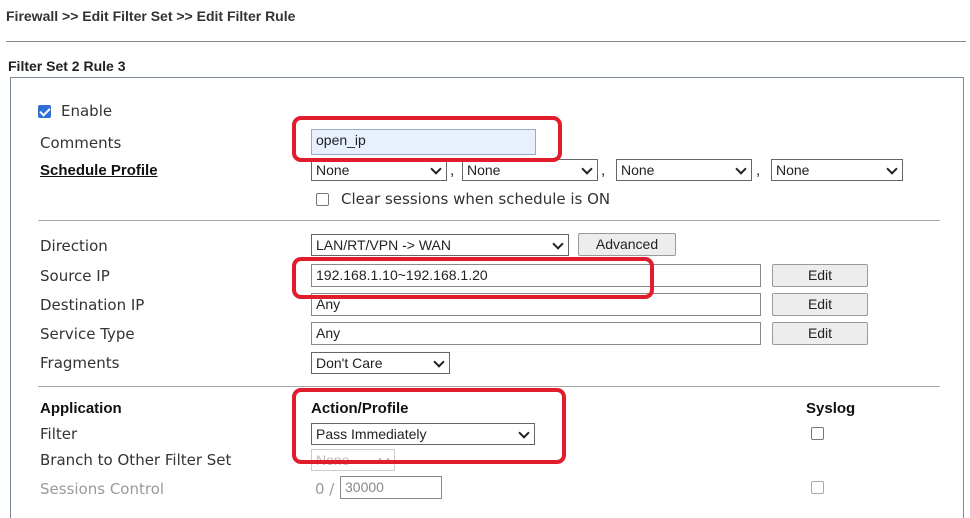 This screenshot has height=518, width=970. What do you see at coordinates (136, 460) in the screenshot?
I see `branch-label: Branch to Other Filter Set` at bounding box center [136, 460].